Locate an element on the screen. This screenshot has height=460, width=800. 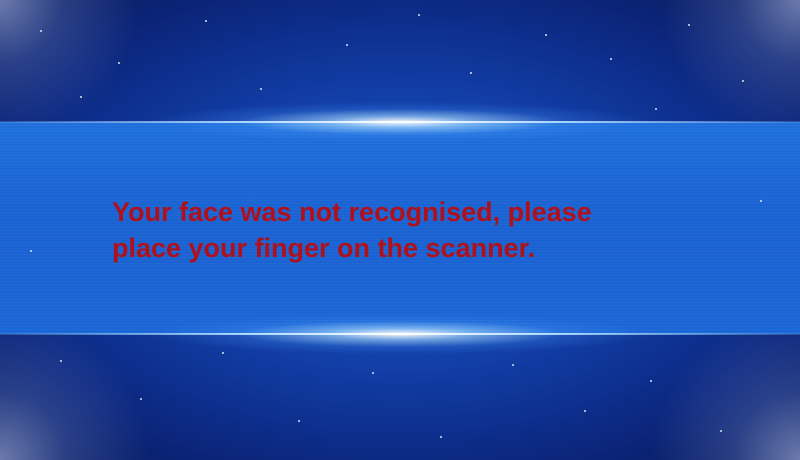
top-glow-line is located at coordinates (400, 122).